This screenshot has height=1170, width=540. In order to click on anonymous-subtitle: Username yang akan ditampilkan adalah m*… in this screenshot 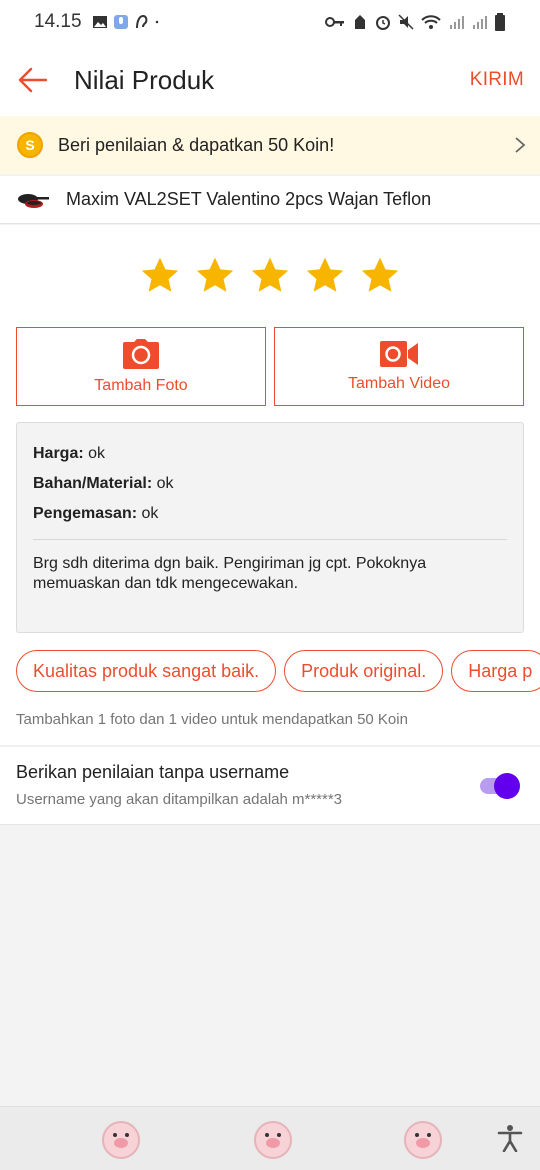, I will do `click(179, 799)`.